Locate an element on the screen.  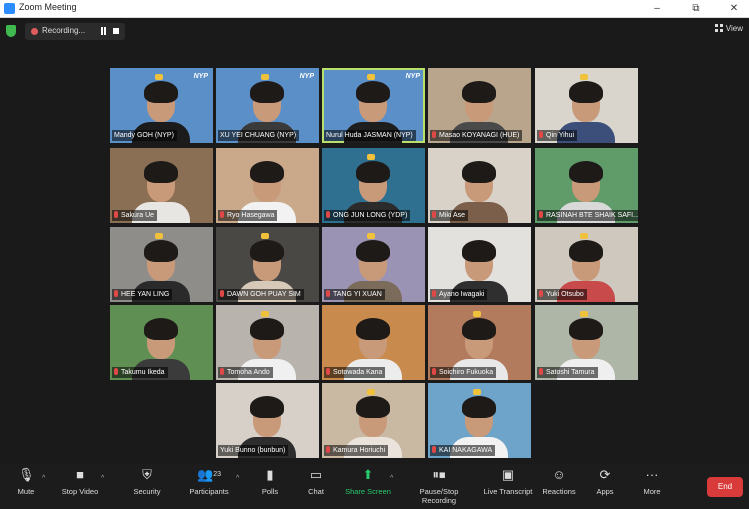
more-button: ··· More is located at coordinates (652, 481).